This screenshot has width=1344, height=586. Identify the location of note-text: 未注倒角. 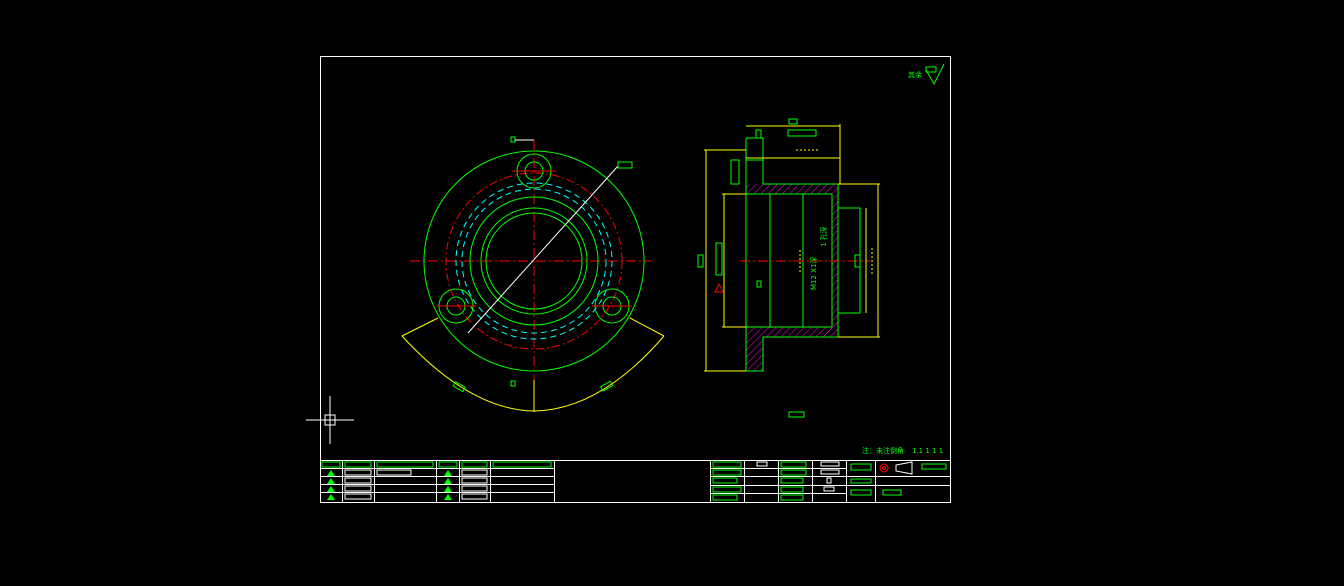
(890, 450).